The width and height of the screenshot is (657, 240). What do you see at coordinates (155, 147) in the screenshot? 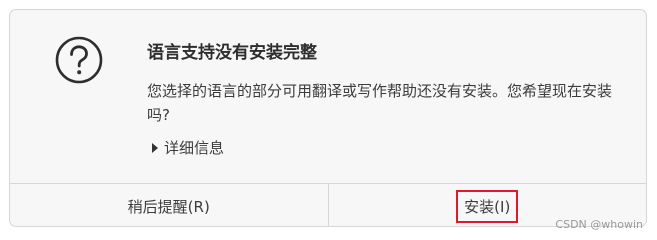
I see `expand-triangle-icon` at bounding box center [155, 147].